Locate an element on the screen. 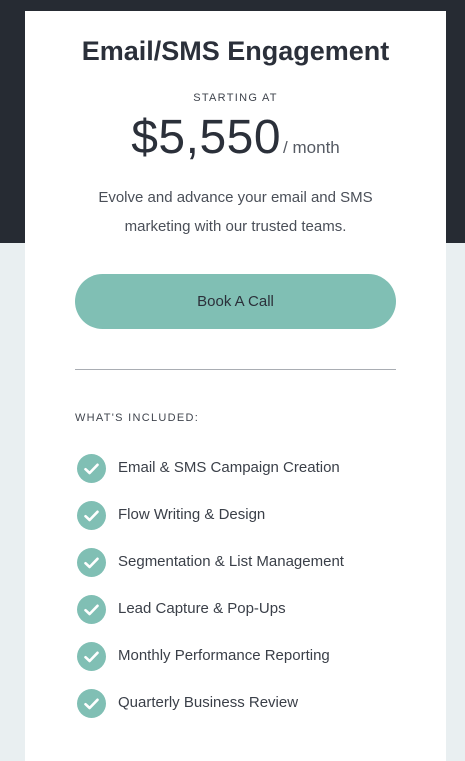 Image resolution: width=465 pixels, height=761 pixels. starting-at-label: STARTING AT is located at coordinates (235, 98).